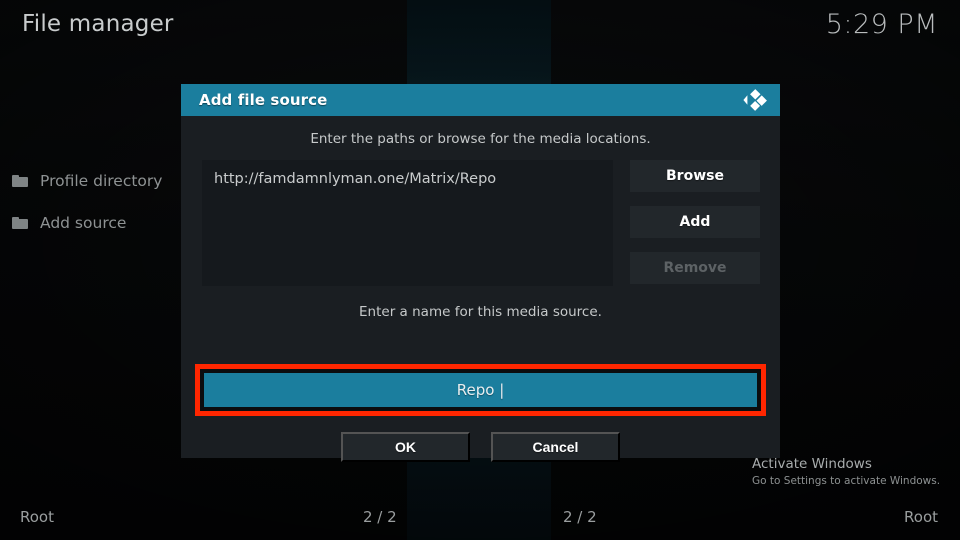 The width and height of the screenshot is (960, 540). I want to click on sidebar: Profile directory Add source, so click(91, 202).